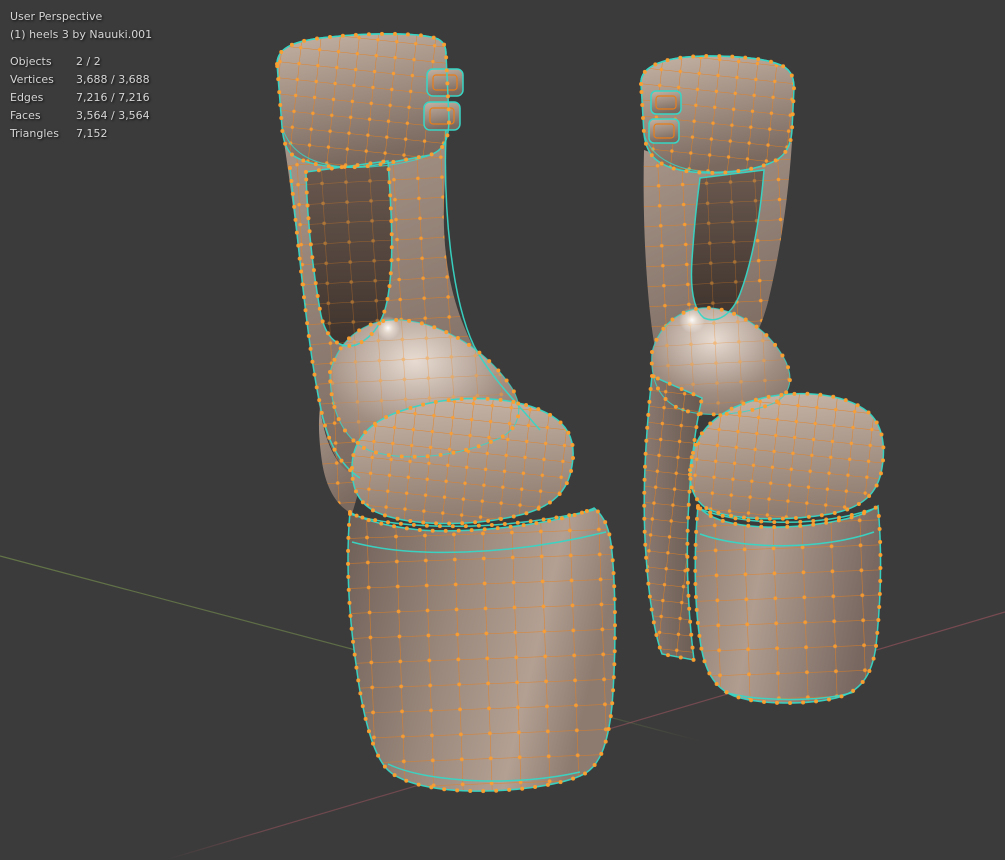  Describe the element at coordinates (442, 116) in the screenshot. I see `buckle-left-bottom` at that location.